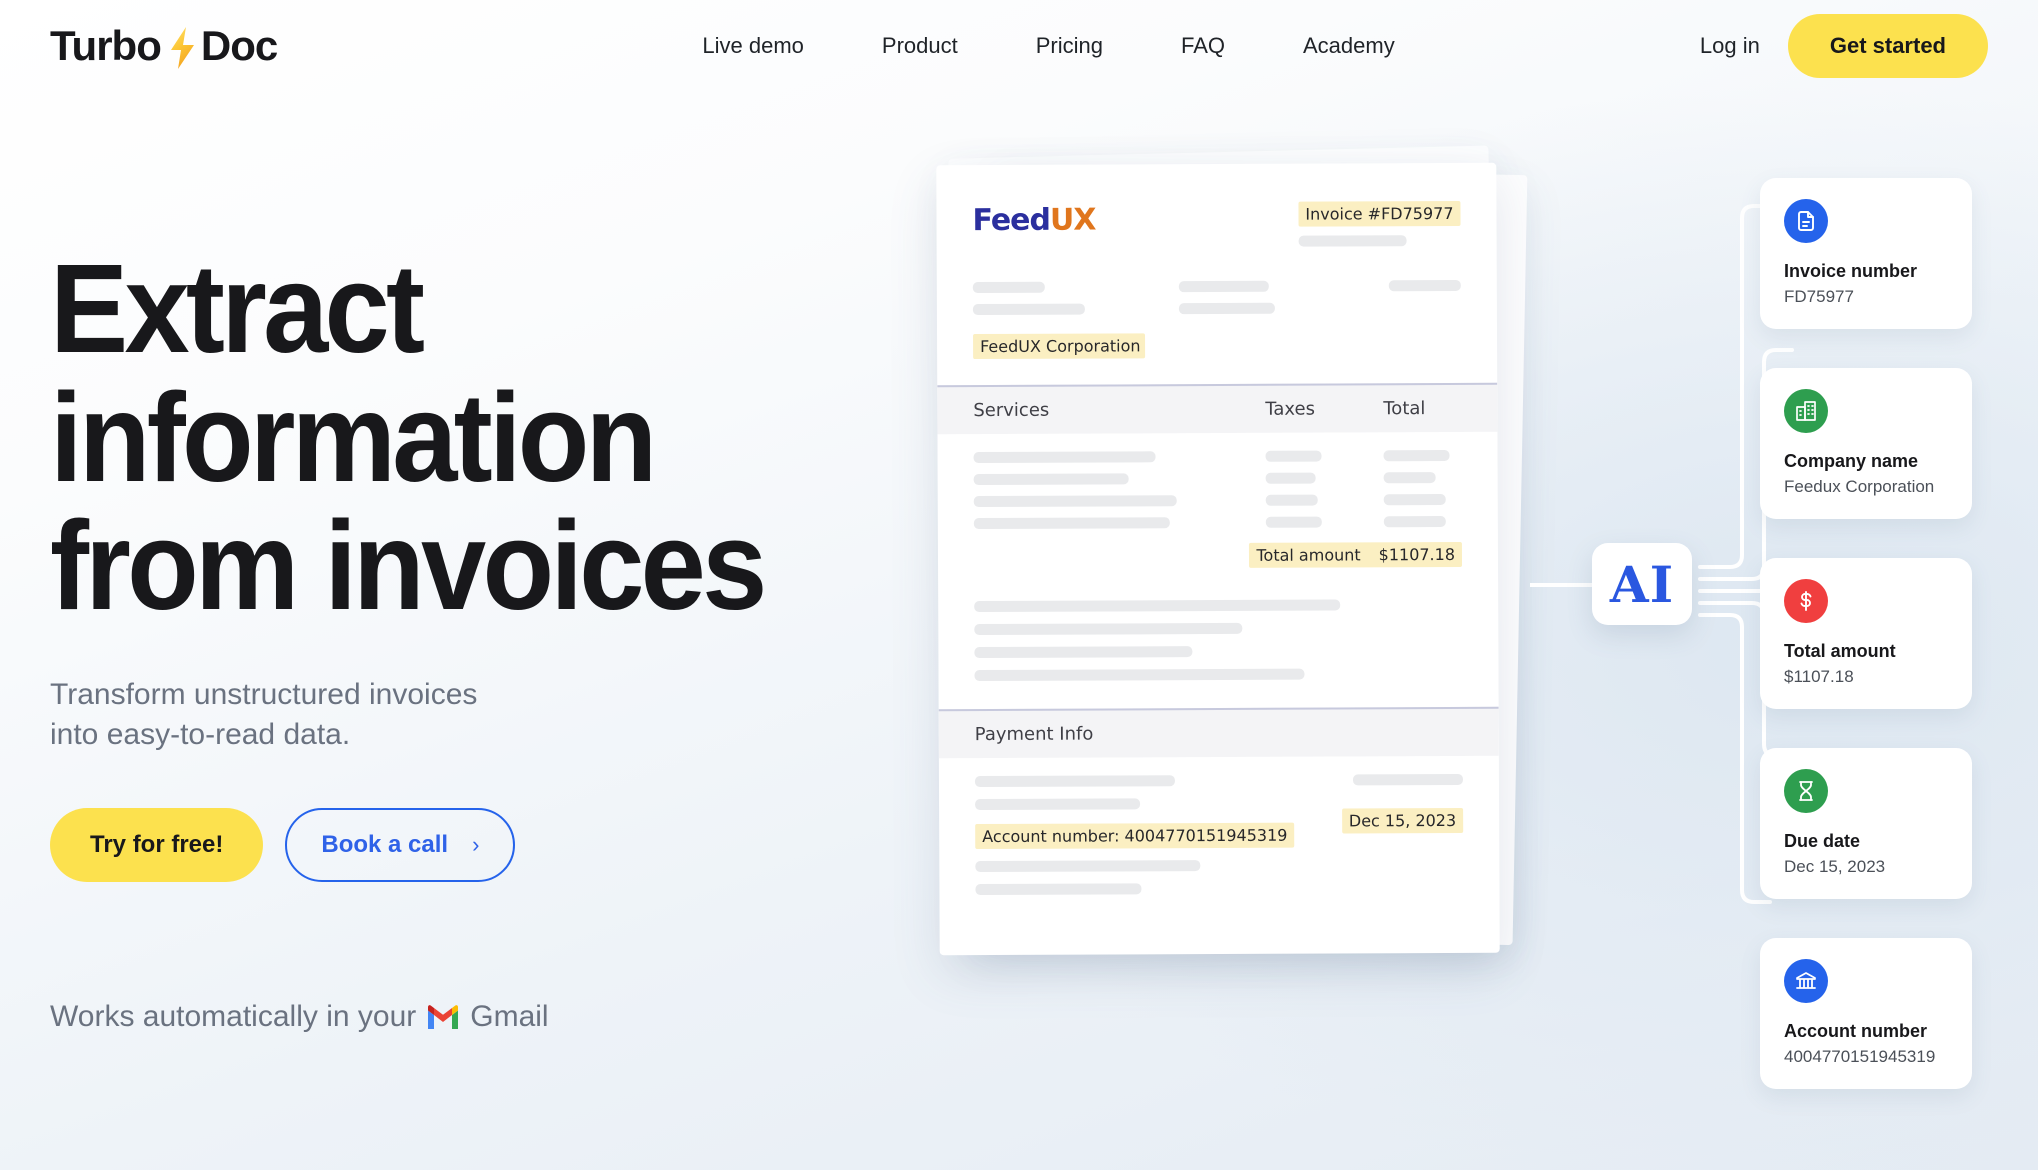 Image resolution: width=2038 pixels, height=1170 pixels. I want to click on page-title: Extract information from invoices, so click(436, 437).